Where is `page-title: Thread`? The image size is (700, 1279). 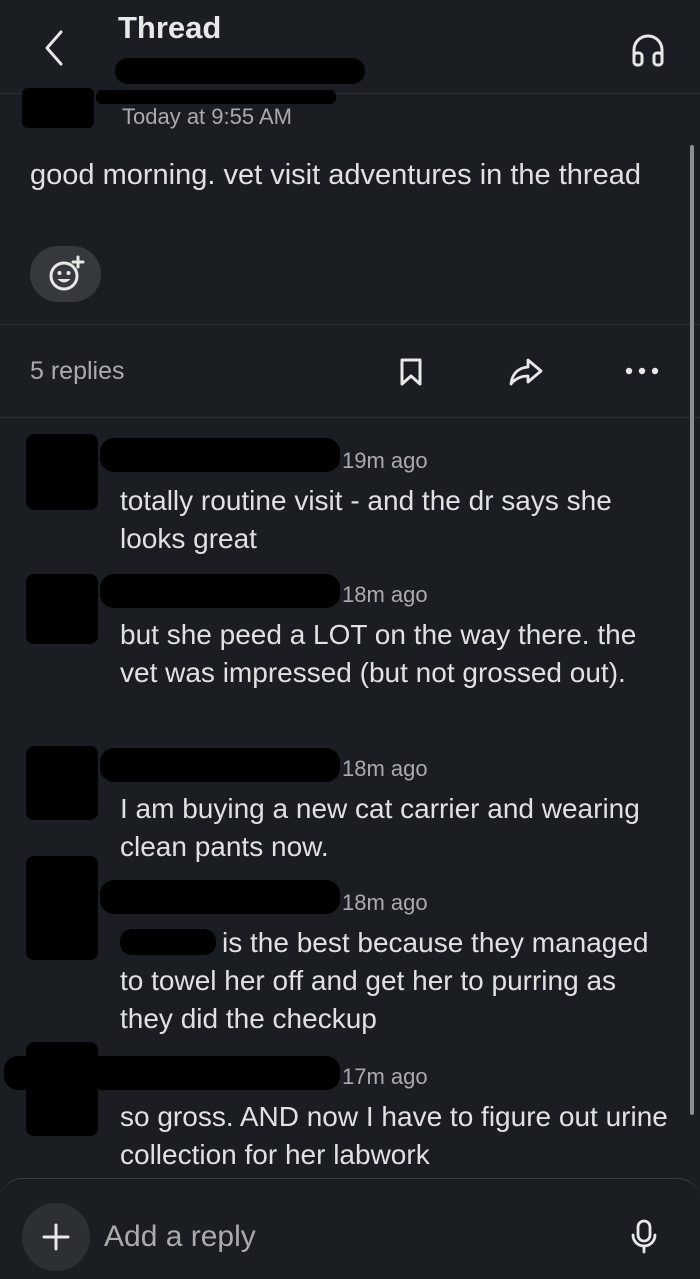
page-title: Thread is located at coordinates (170, 27).